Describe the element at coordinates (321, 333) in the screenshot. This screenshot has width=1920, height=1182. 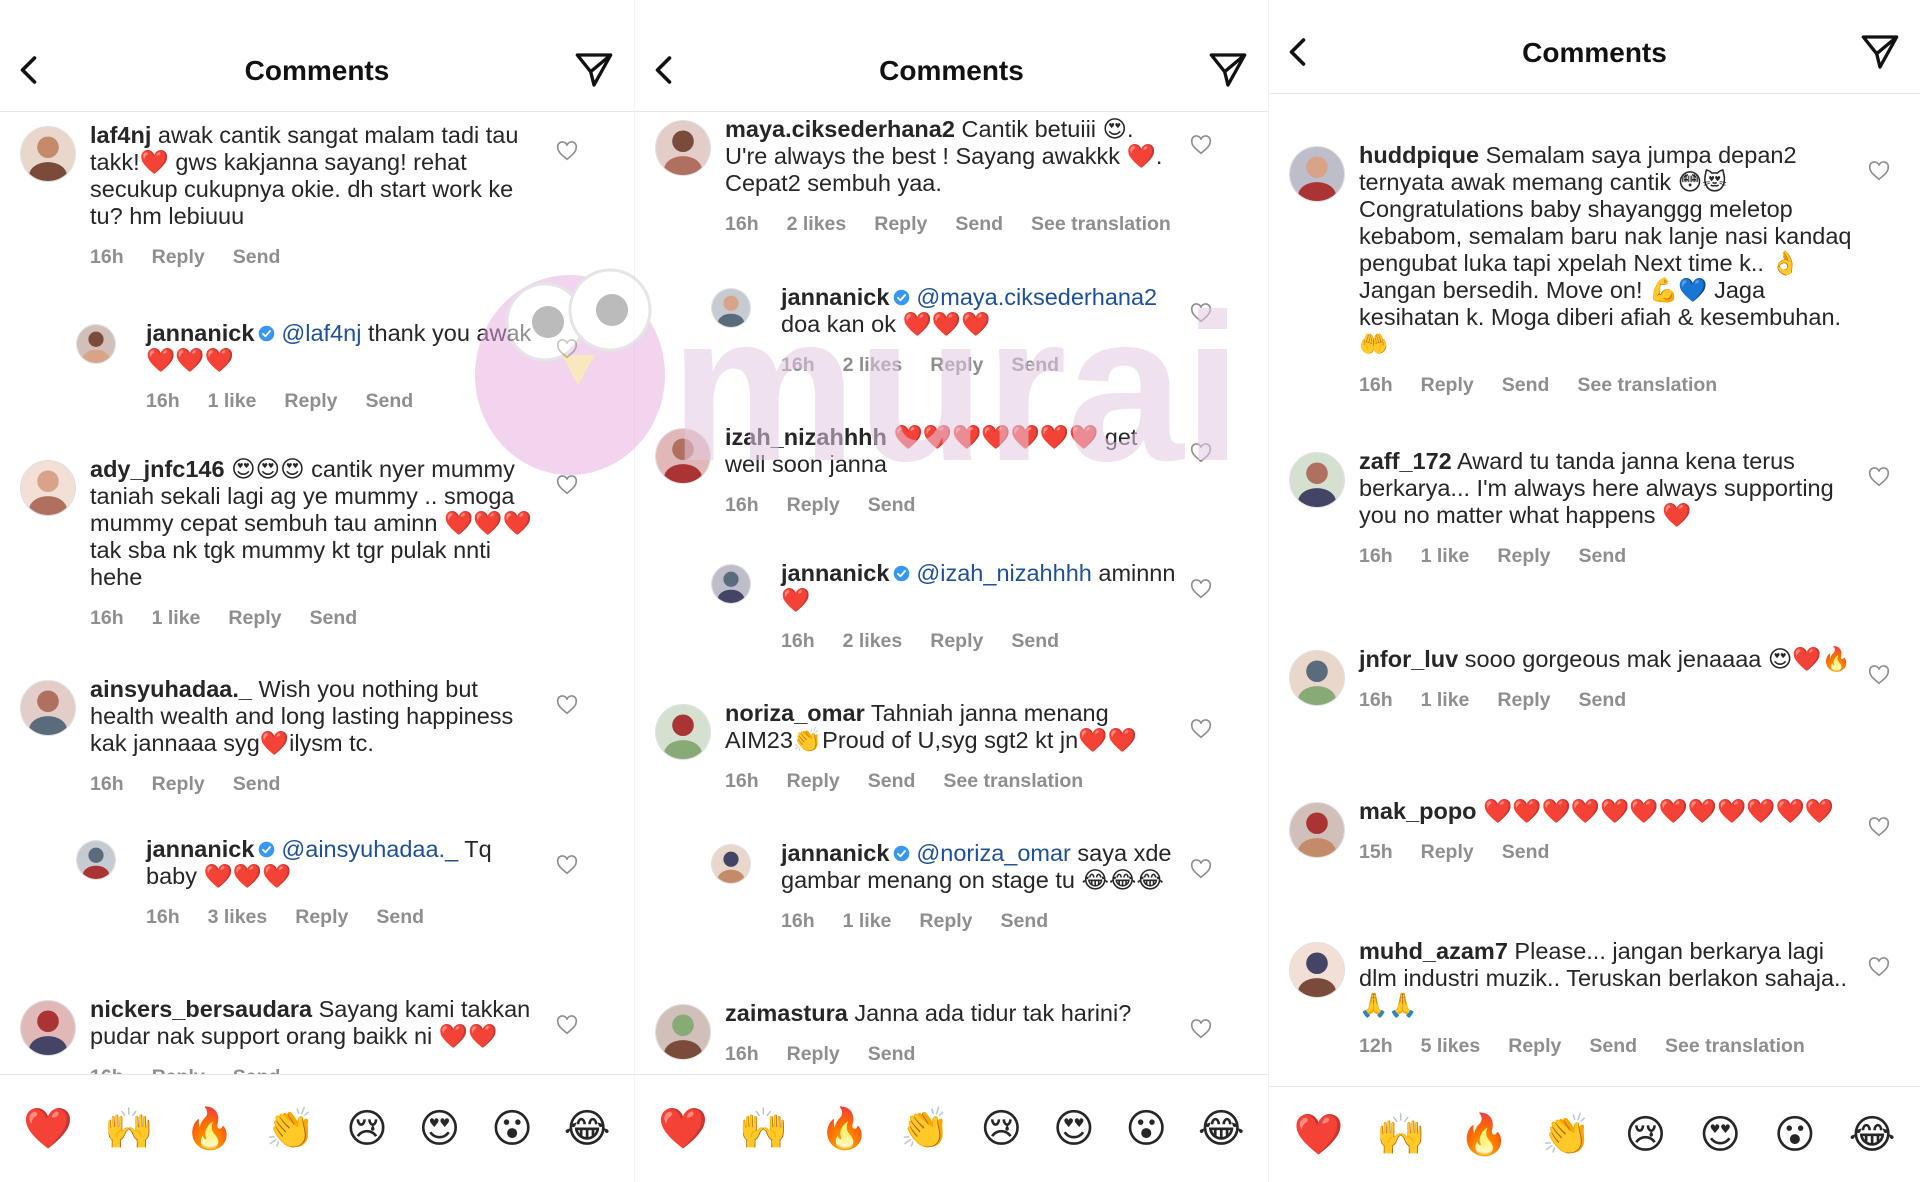
I see `comment-mention: @laf4nj` at that location.